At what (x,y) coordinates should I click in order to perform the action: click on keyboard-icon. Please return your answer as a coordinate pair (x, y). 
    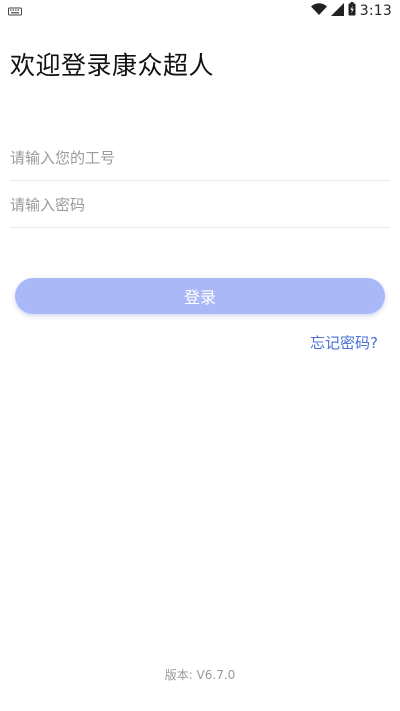
    Looking at the image, I should click on (15, 11).